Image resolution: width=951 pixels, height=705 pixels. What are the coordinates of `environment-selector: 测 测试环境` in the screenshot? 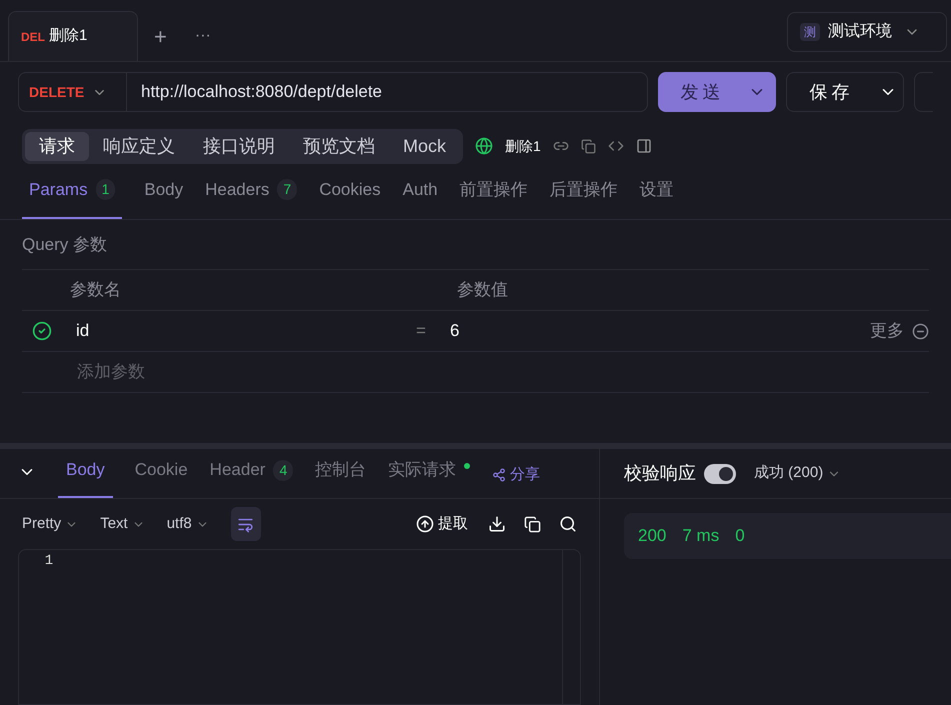 It's located at (867, 32).